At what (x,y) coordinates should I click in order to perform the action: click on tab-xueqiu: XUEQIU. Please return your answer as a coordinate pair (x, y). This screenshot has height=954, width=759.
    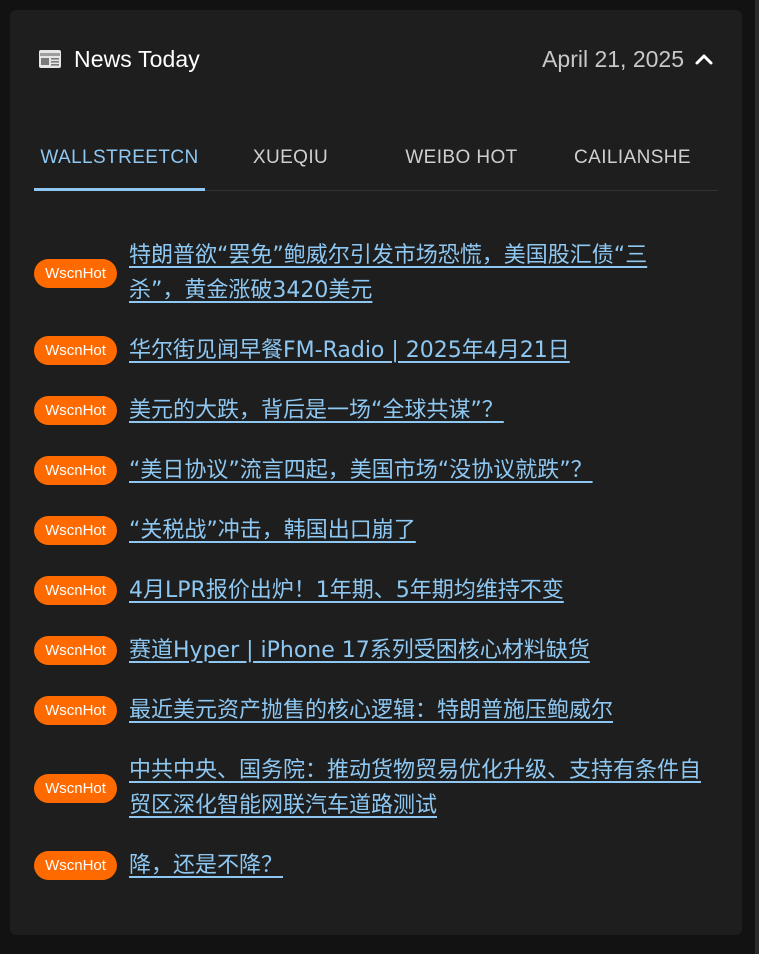
    Looking at the image, I should click on (290, 157).